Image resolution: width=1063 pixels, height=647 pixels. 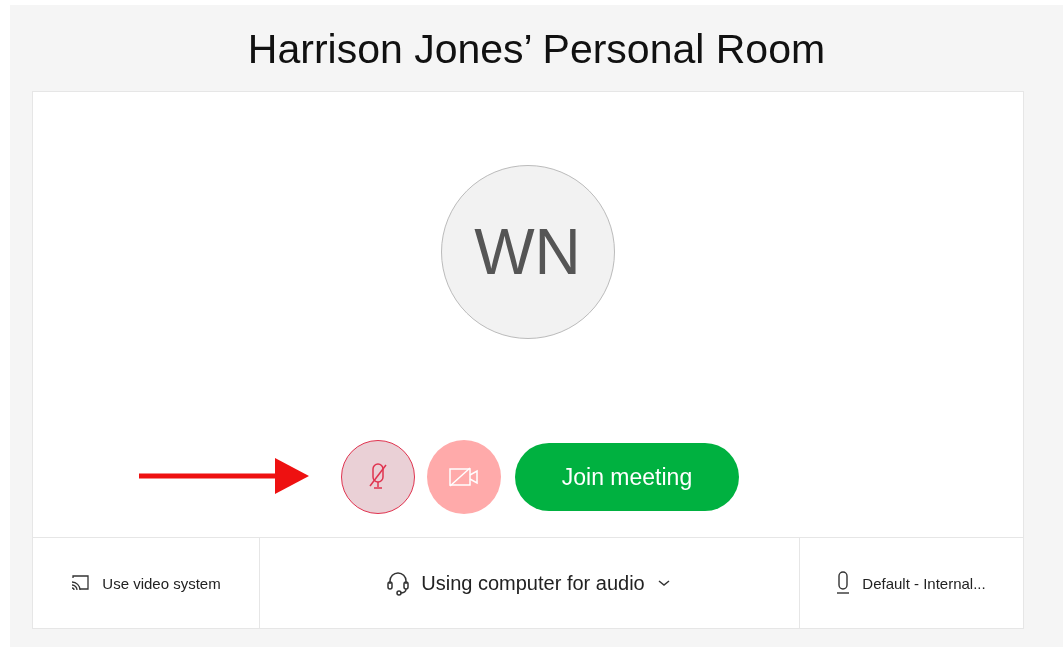 I want to click on microphone-icon, so click(x=843, y=583).